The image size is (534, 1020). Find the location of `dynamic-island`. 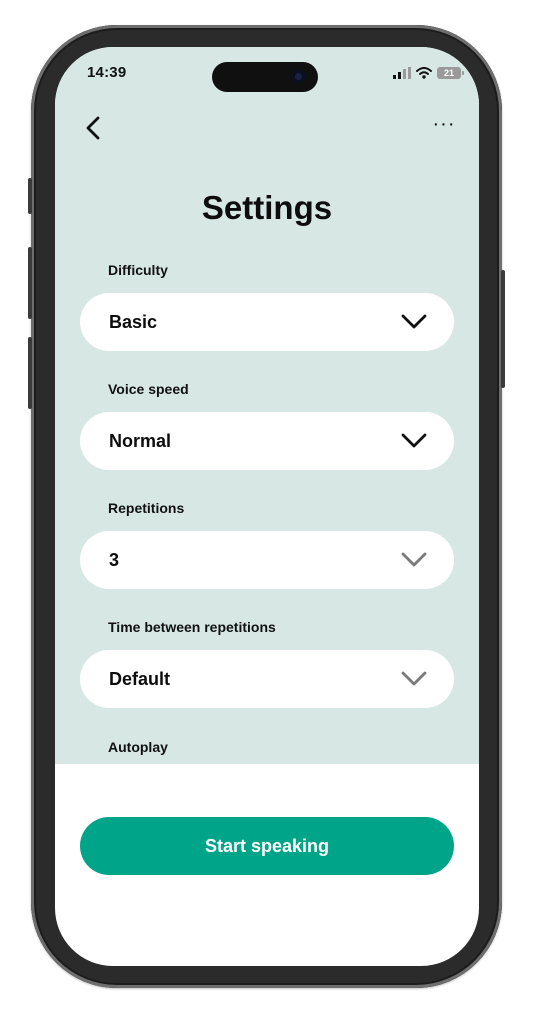

dynamic-island is located at coordinates (265, 77).